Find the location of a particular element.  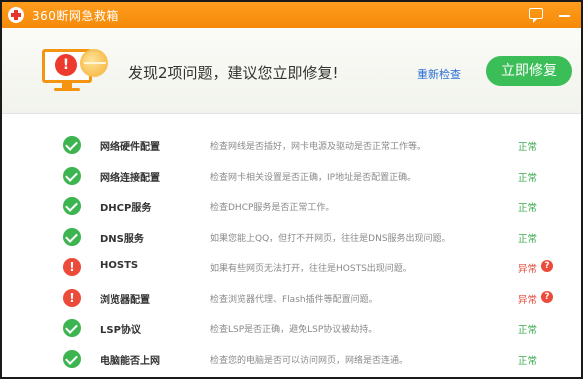

fix-now-button: 立即修复 is located at coordinates (529, 71).